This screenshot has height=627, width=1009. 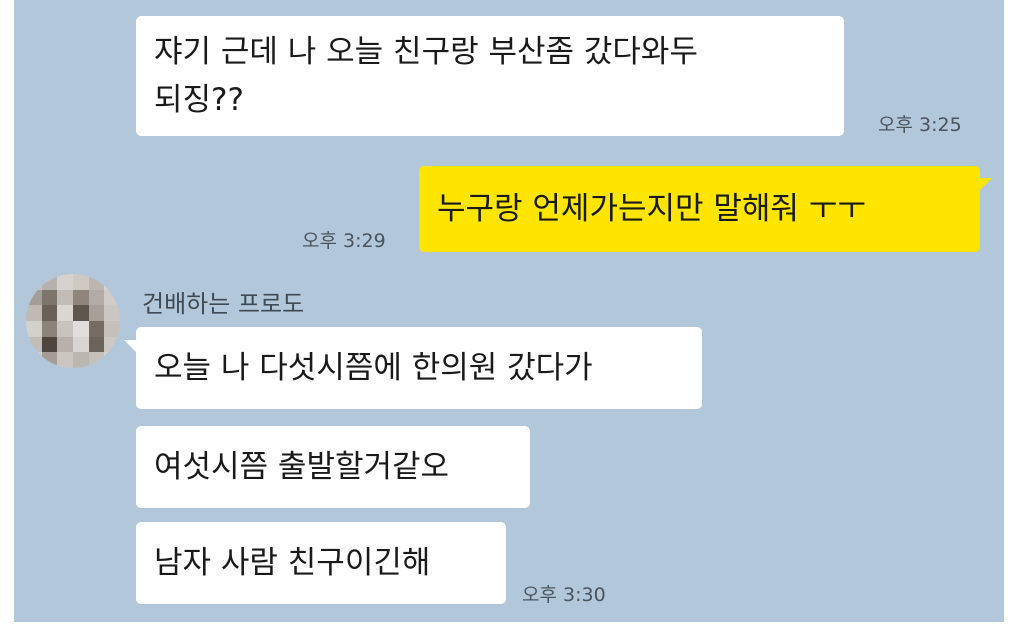 I want to click on message-bubble-incoming: 남자 사람 친구이긴해, so click(x=321, y=563).